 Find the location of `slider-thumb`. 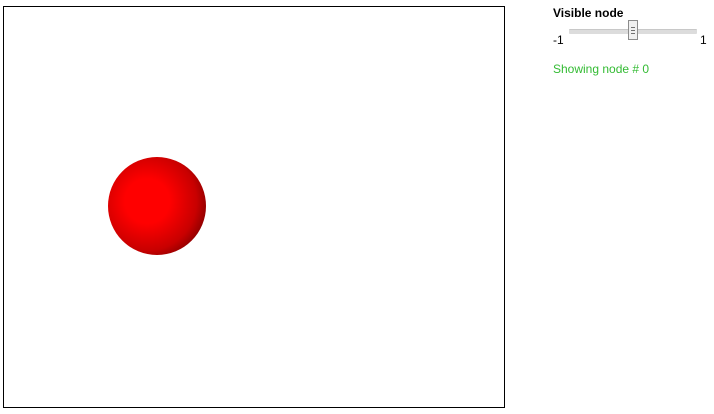

slider-thumb is located at coordinates (633, 30).